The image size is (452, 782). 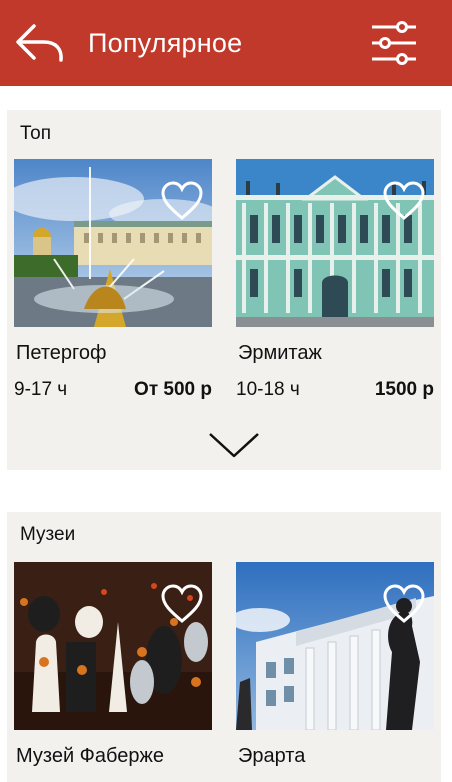 I want to click on card-title: Эрмитаж, so click(x=280, y=353).